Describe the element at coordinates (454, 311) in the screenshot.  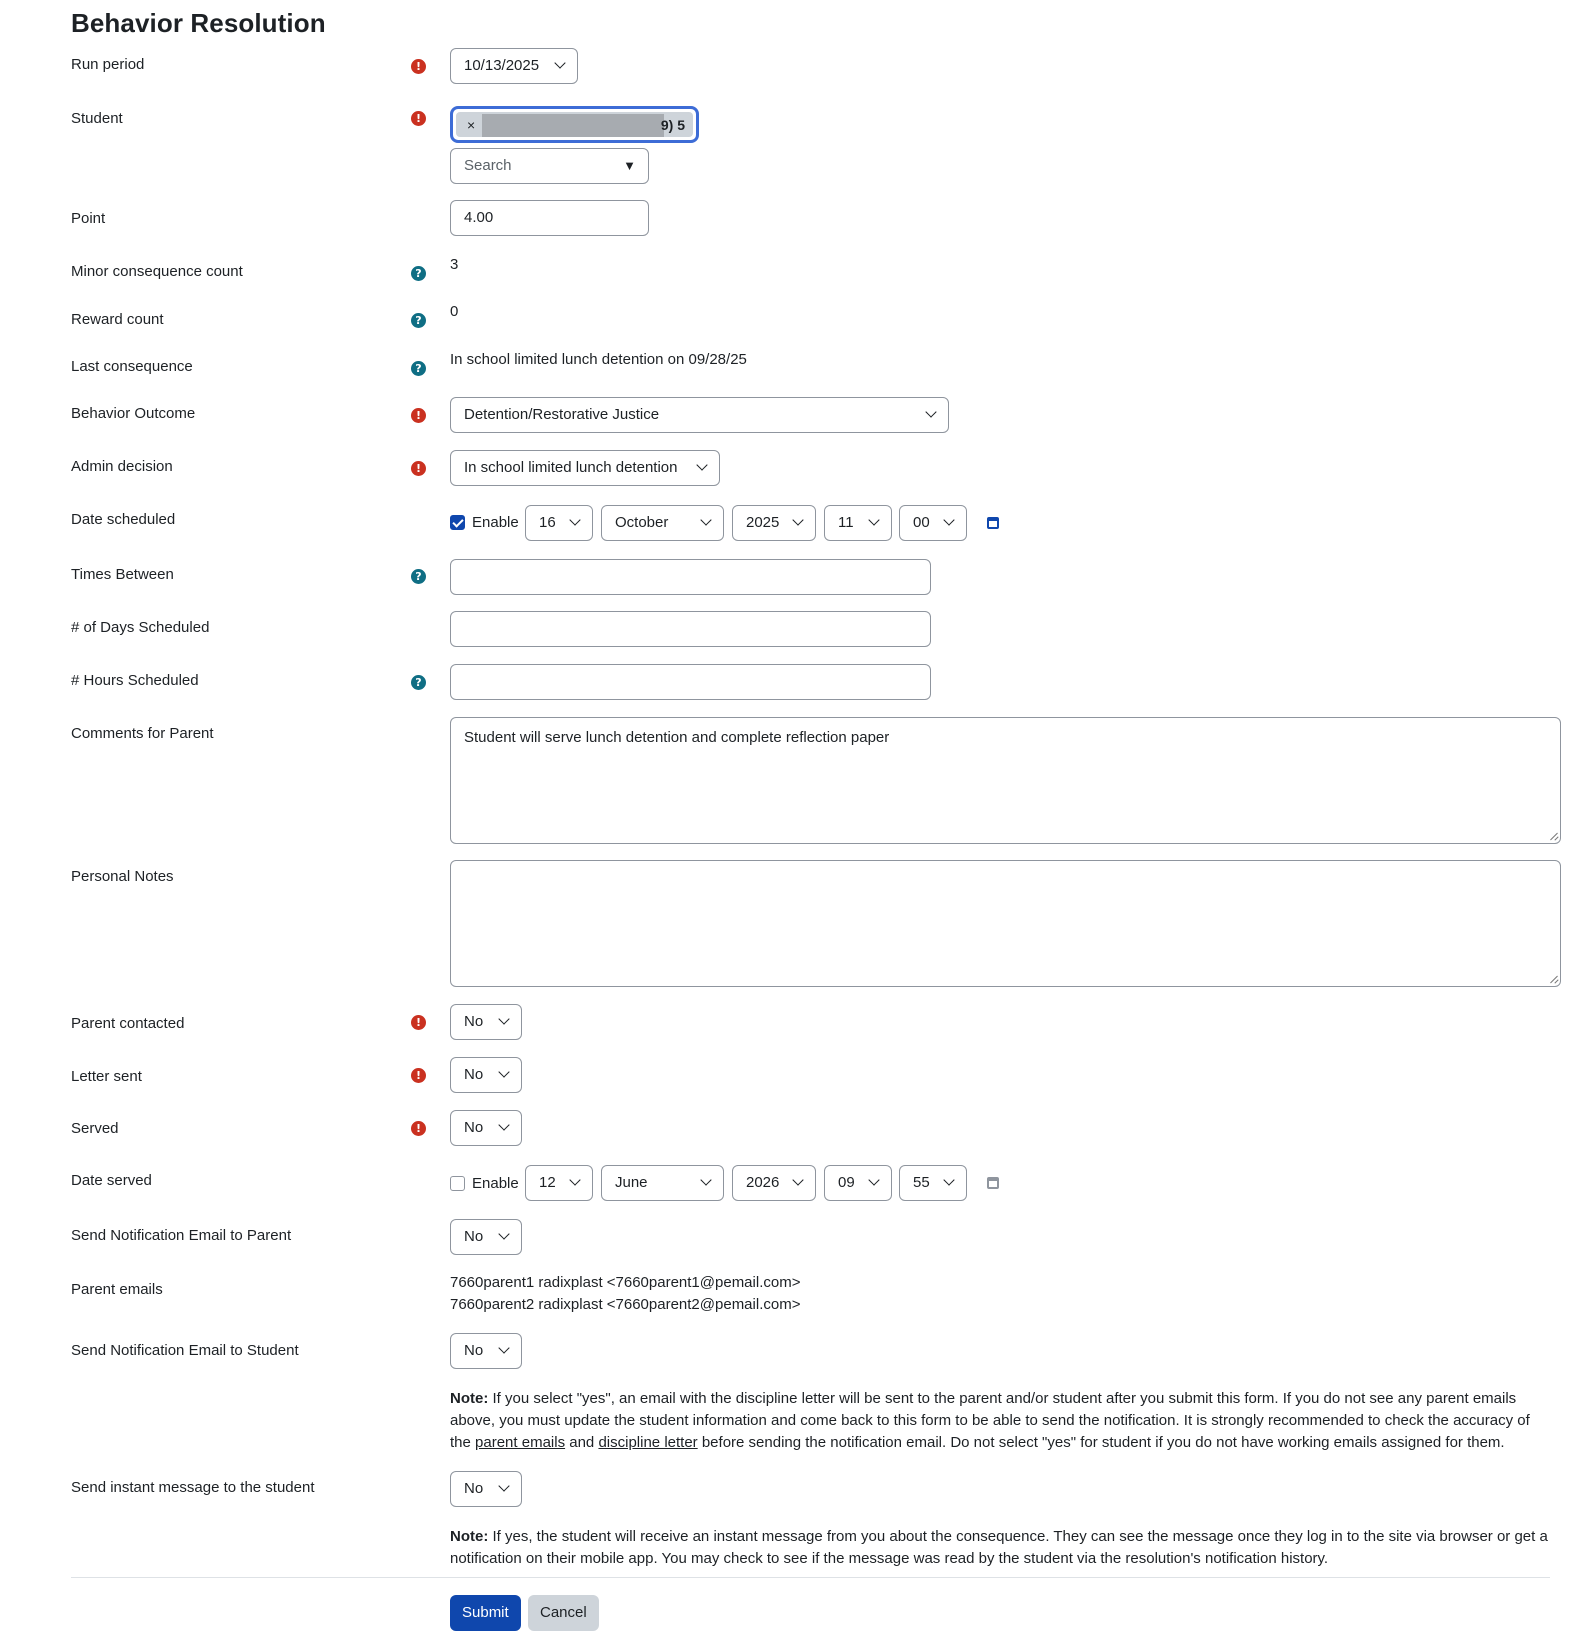
I see `reward-count-value: 0` at that location.